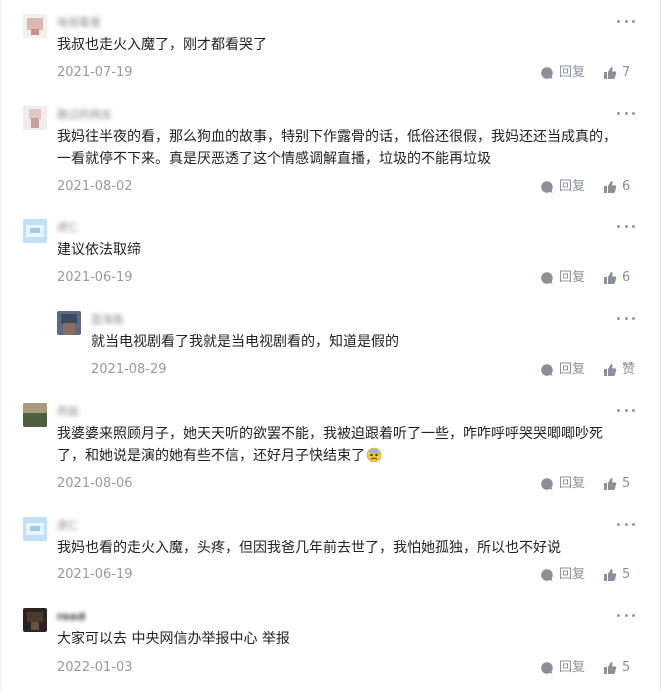 The height and width of the screenshot is (691, 667). Describe the element at coordinates (162, 45) in the screenshot. I see `comment-text: 我叔也走火入魔了，刚才都看哭了` at that location.